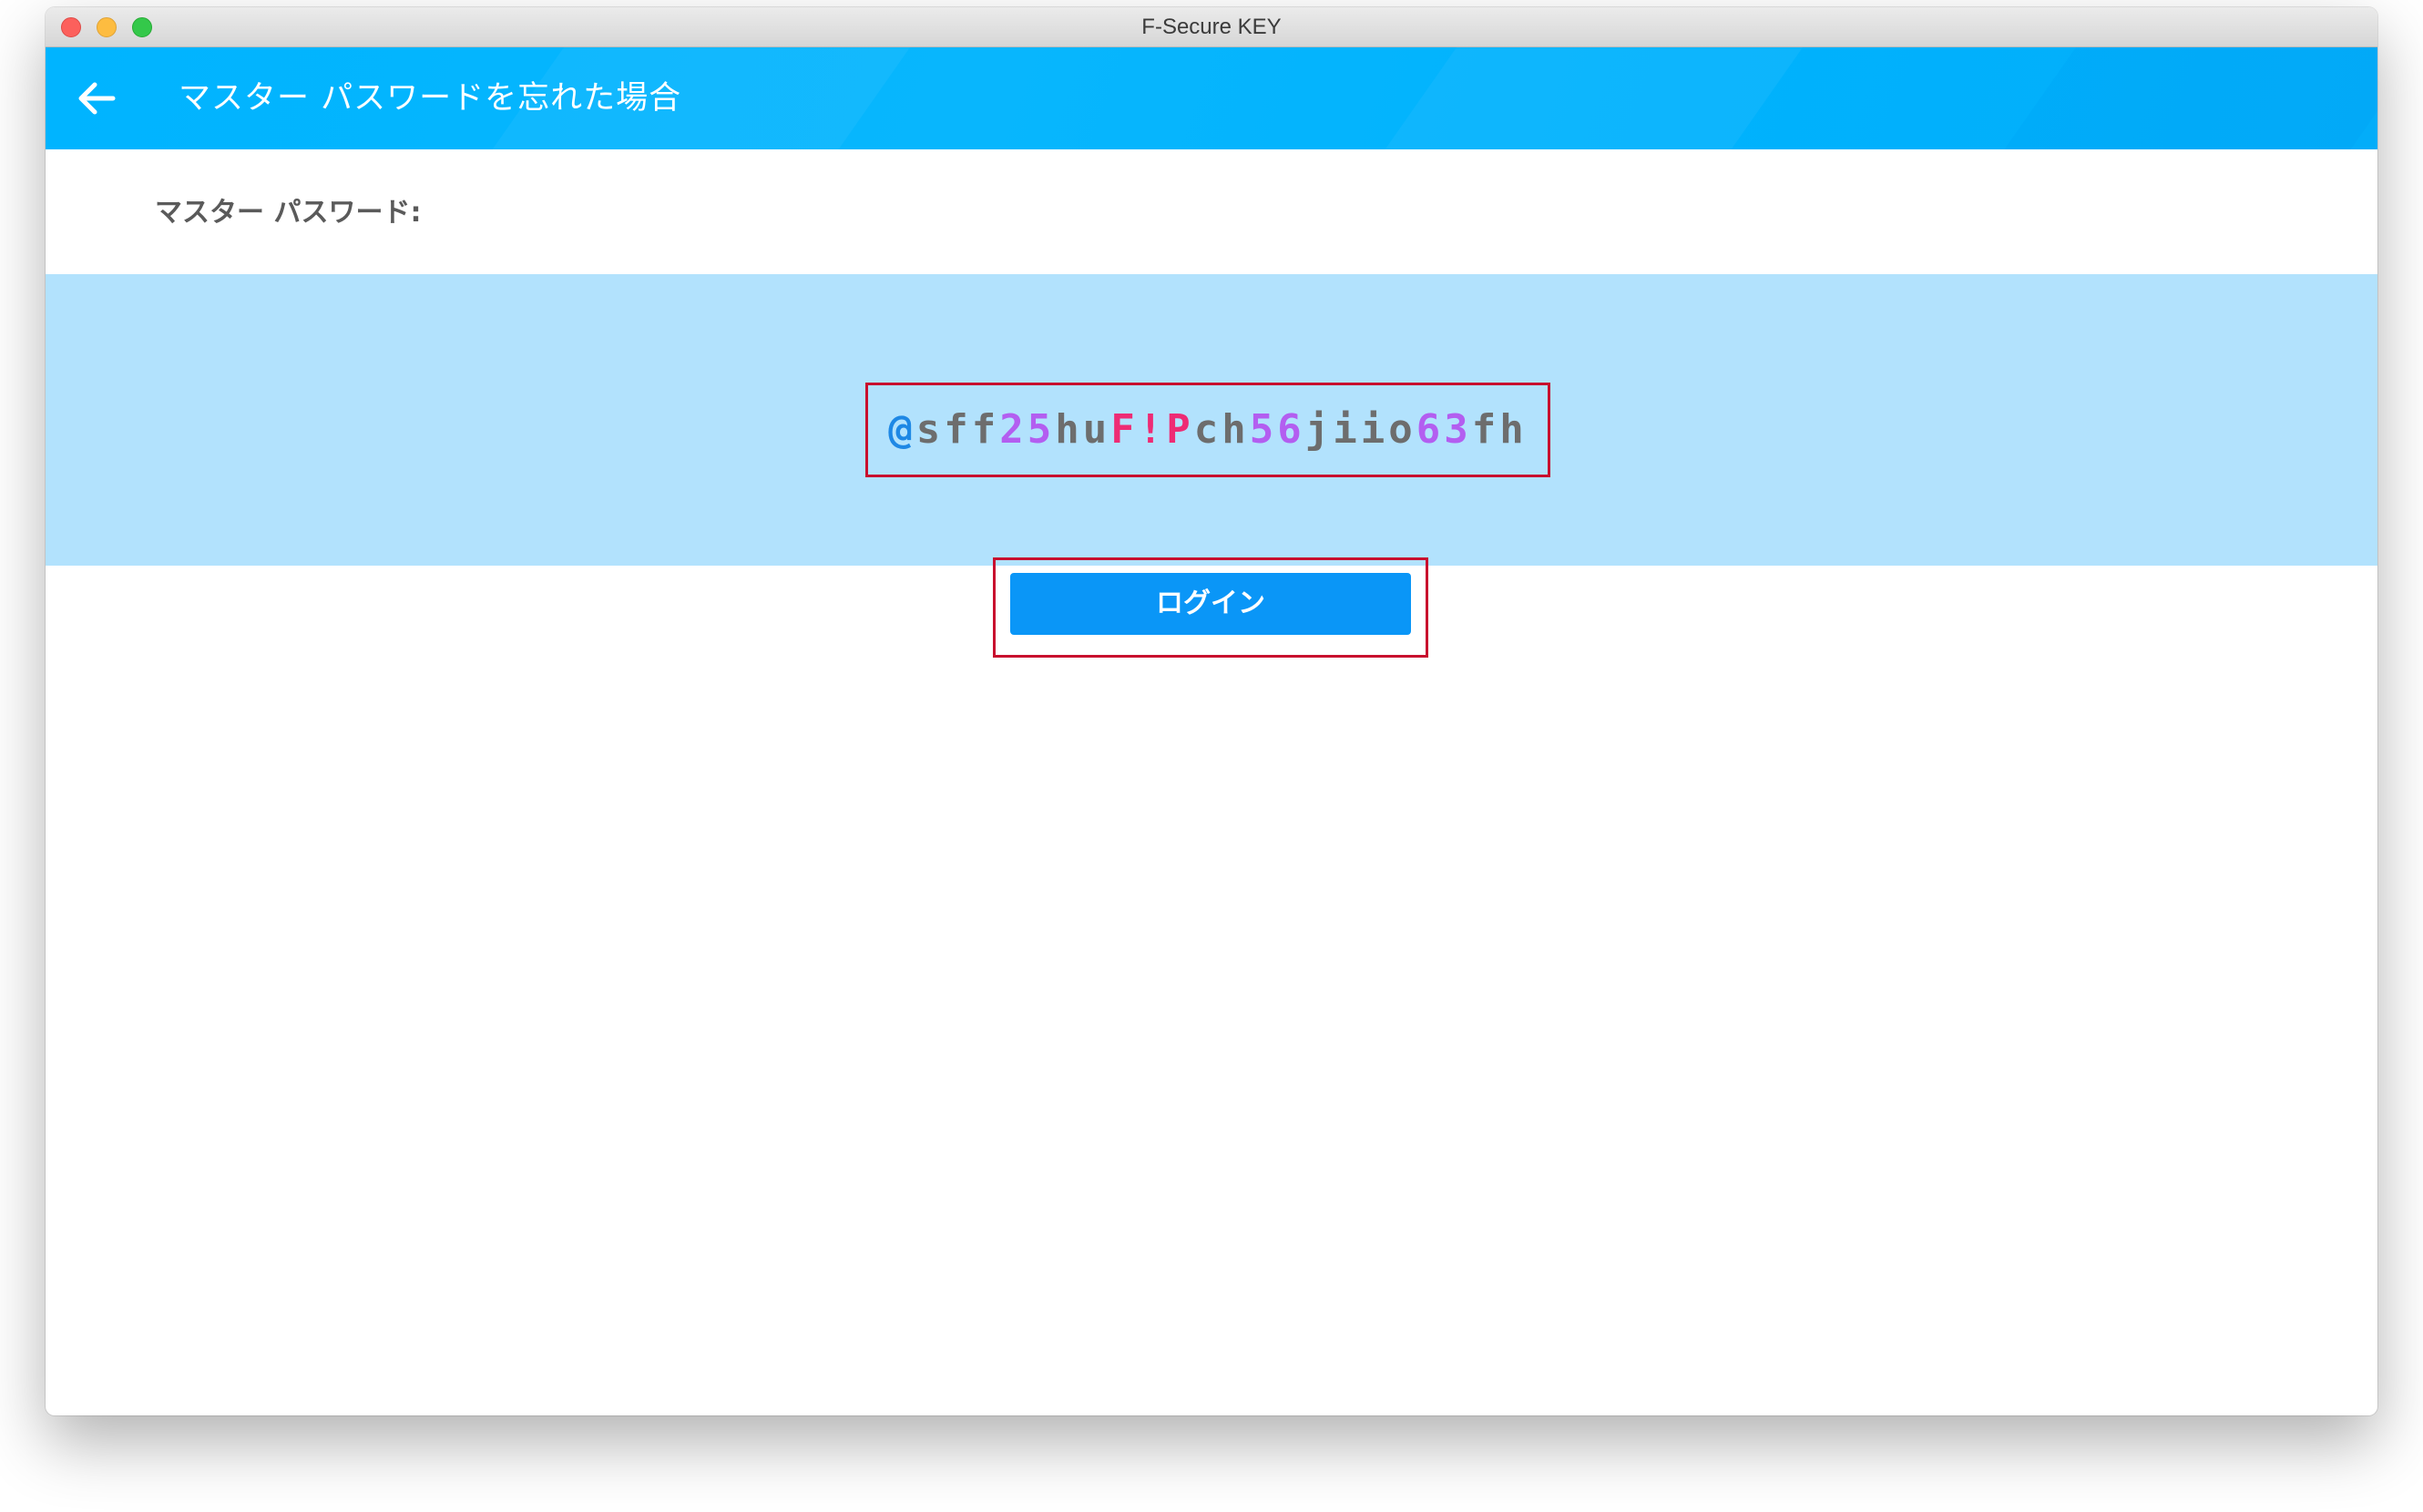 Image resolution: width=2423 pixels, height=1512 pixels. I want to click on password-char: c, so click(1208, 430).